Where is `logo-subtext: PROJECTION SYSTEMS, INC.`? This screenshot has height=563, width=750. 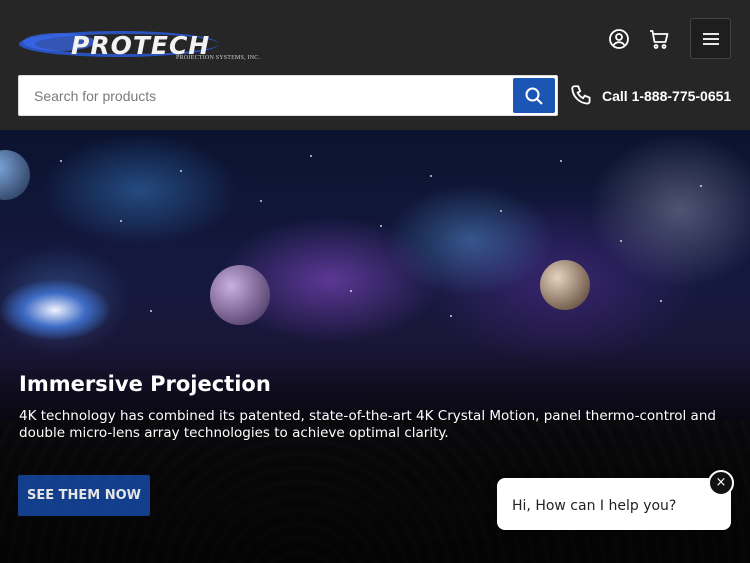 logo-subtext: PROJECTION SYSTEMS, INC. is located at coordinates (218, 58).